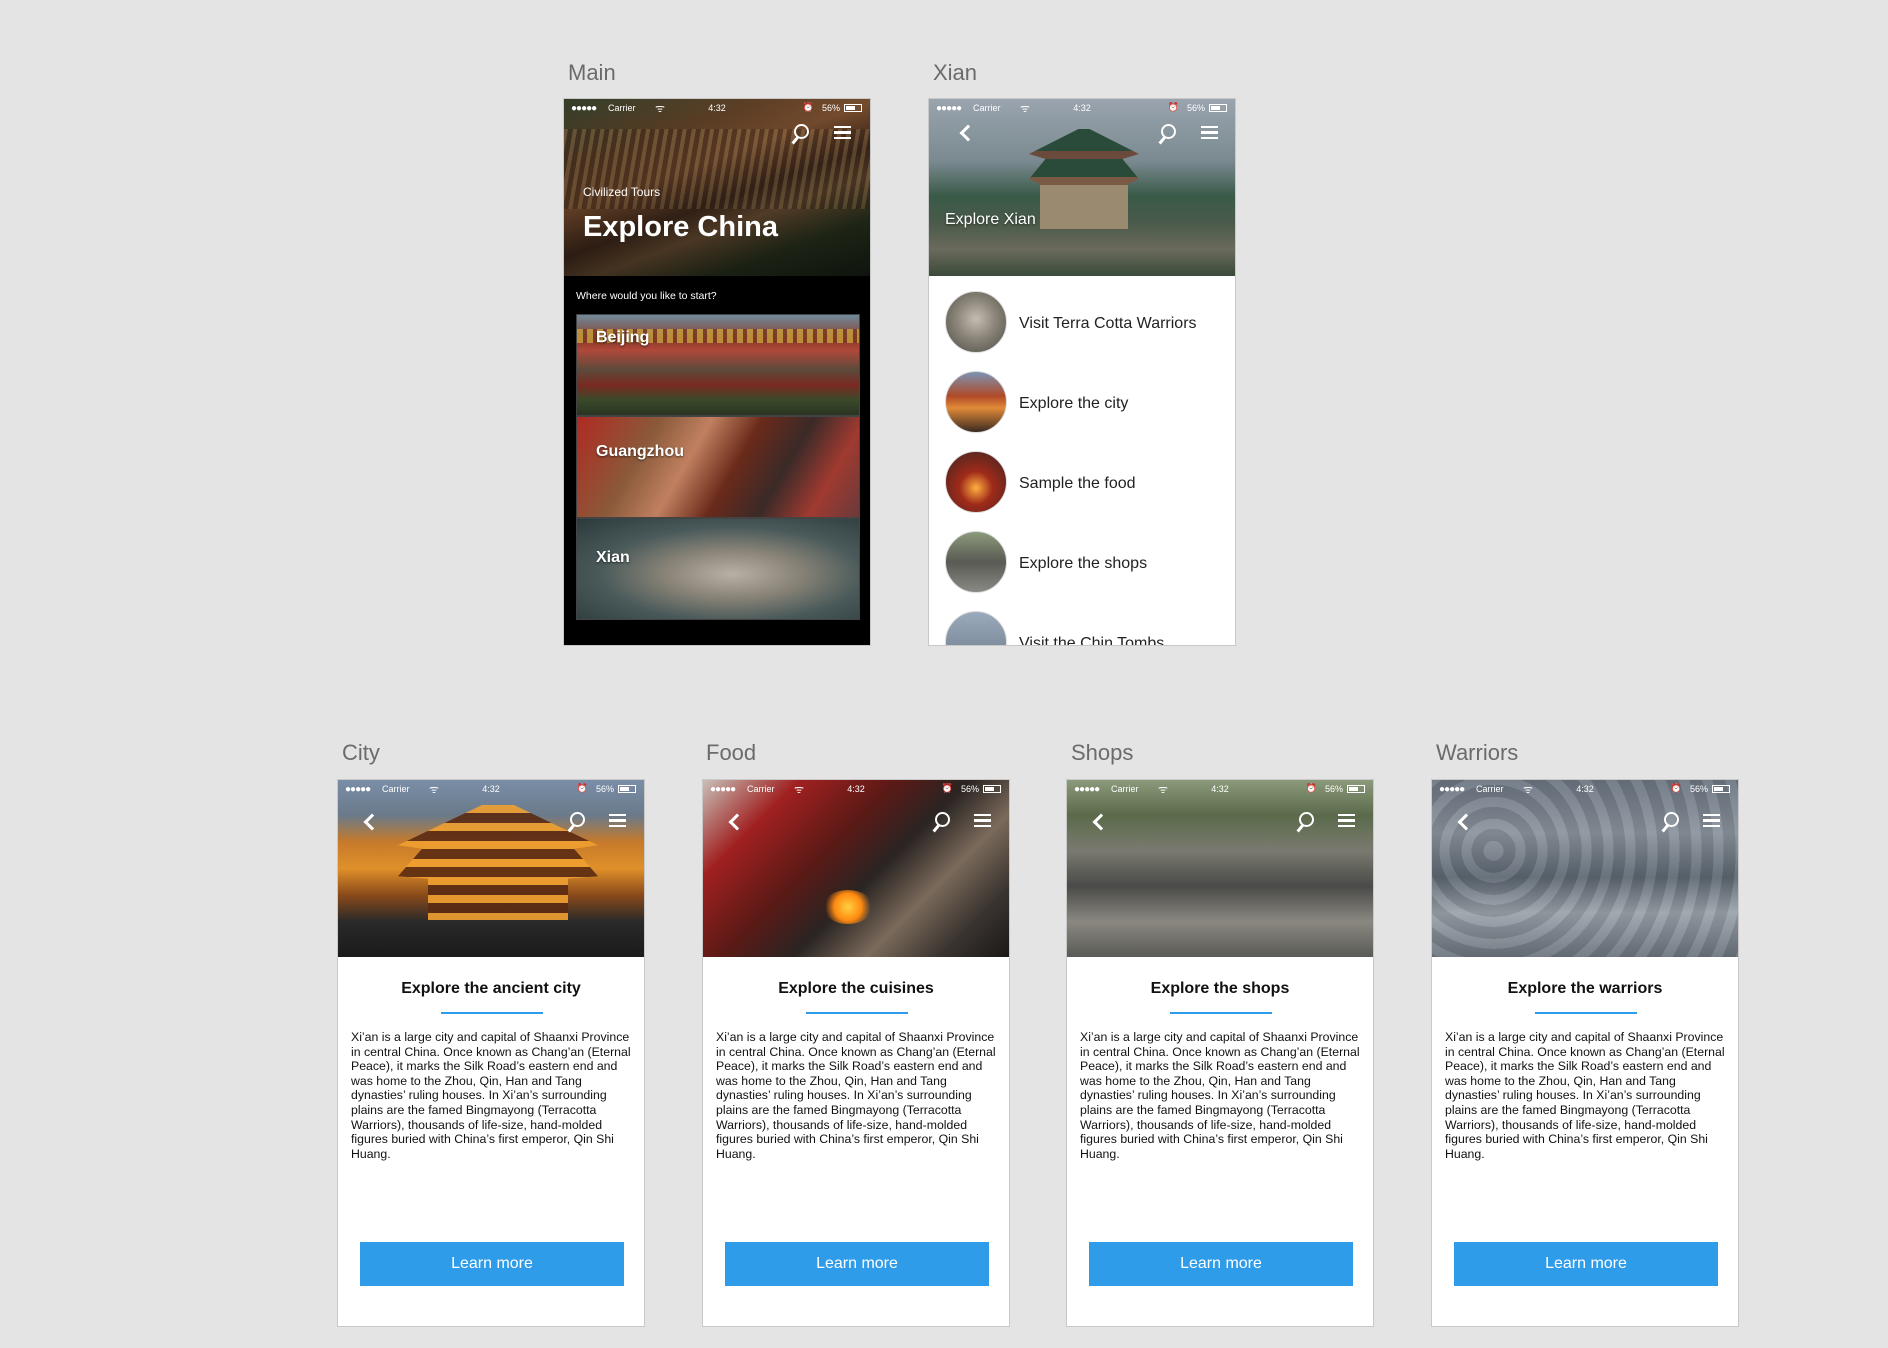 This screenshot has width=1888, height=1348. What do you see at coordinates (718, 569) in the screenshot?
I see `city-card-xian: Xian` at bounding box center [718, 569].